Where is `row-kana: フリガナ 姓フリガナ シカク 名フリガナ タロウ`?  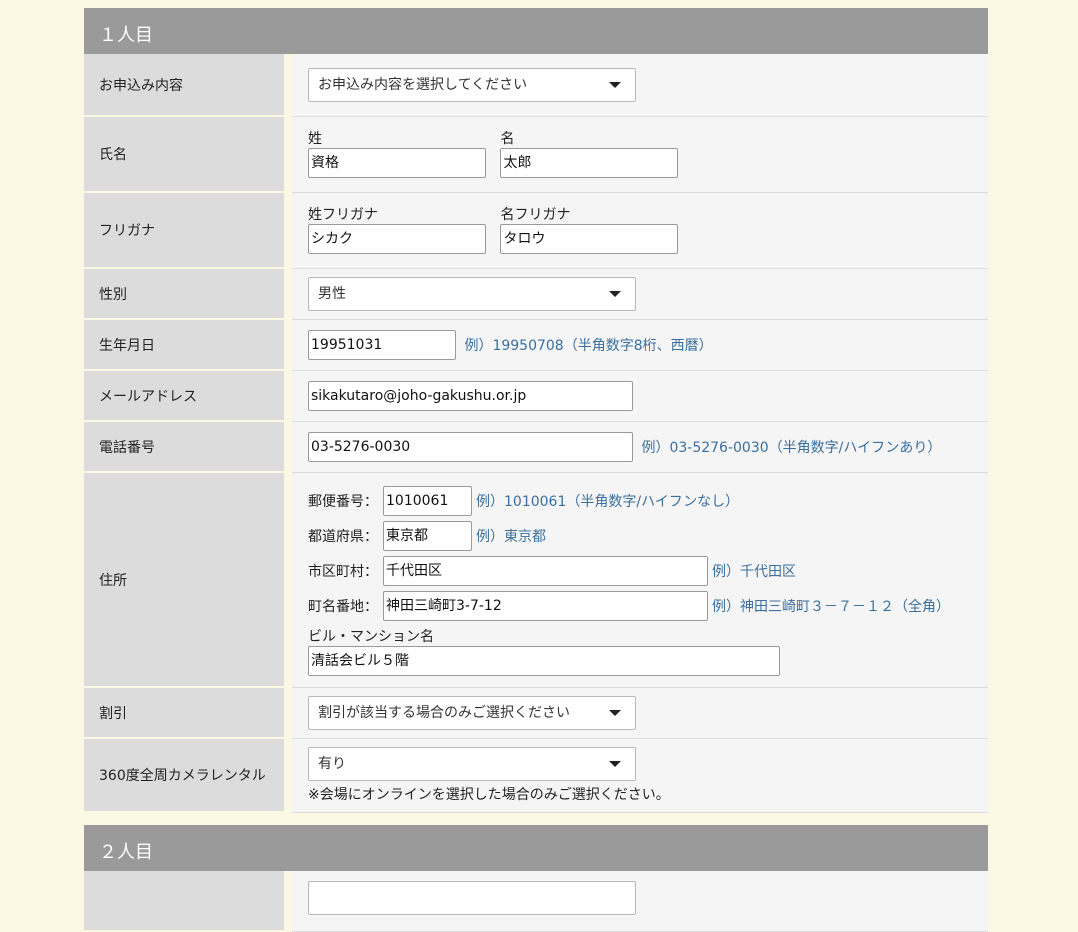
row-kana: フリガナ 姓フリガナ シカク 名フリガナ タロウ is located at coordinates (536, 230).